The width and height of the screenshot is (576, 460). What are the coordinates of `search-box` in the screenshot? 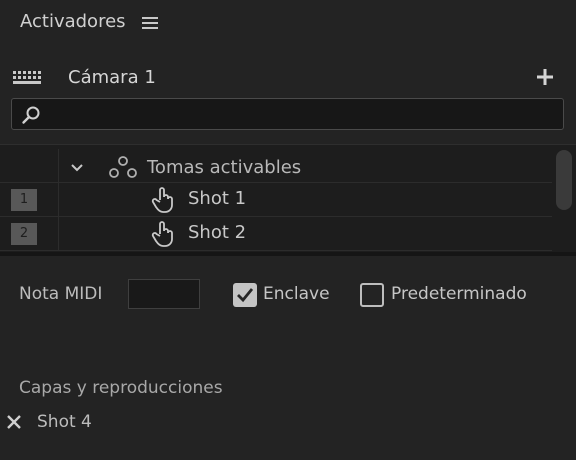 It's located at (287, 114).